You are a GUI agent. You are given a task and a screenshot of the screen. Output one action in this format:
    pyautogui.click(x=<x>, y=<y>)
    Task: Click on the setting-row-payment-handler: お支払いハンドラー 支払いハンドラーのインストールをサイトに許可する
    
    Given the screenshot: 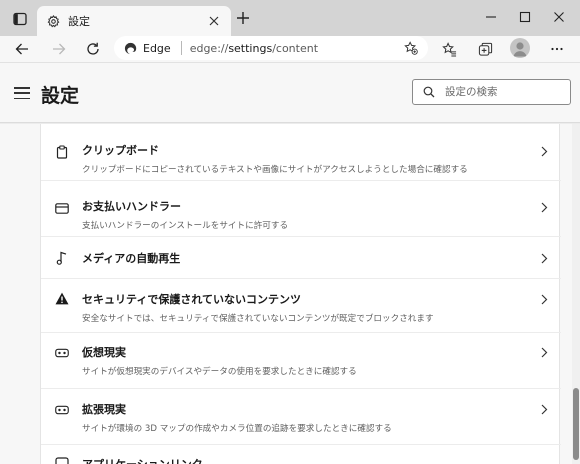 What is the action you would take?
    pyautogui.click(x=301, y=209)
    